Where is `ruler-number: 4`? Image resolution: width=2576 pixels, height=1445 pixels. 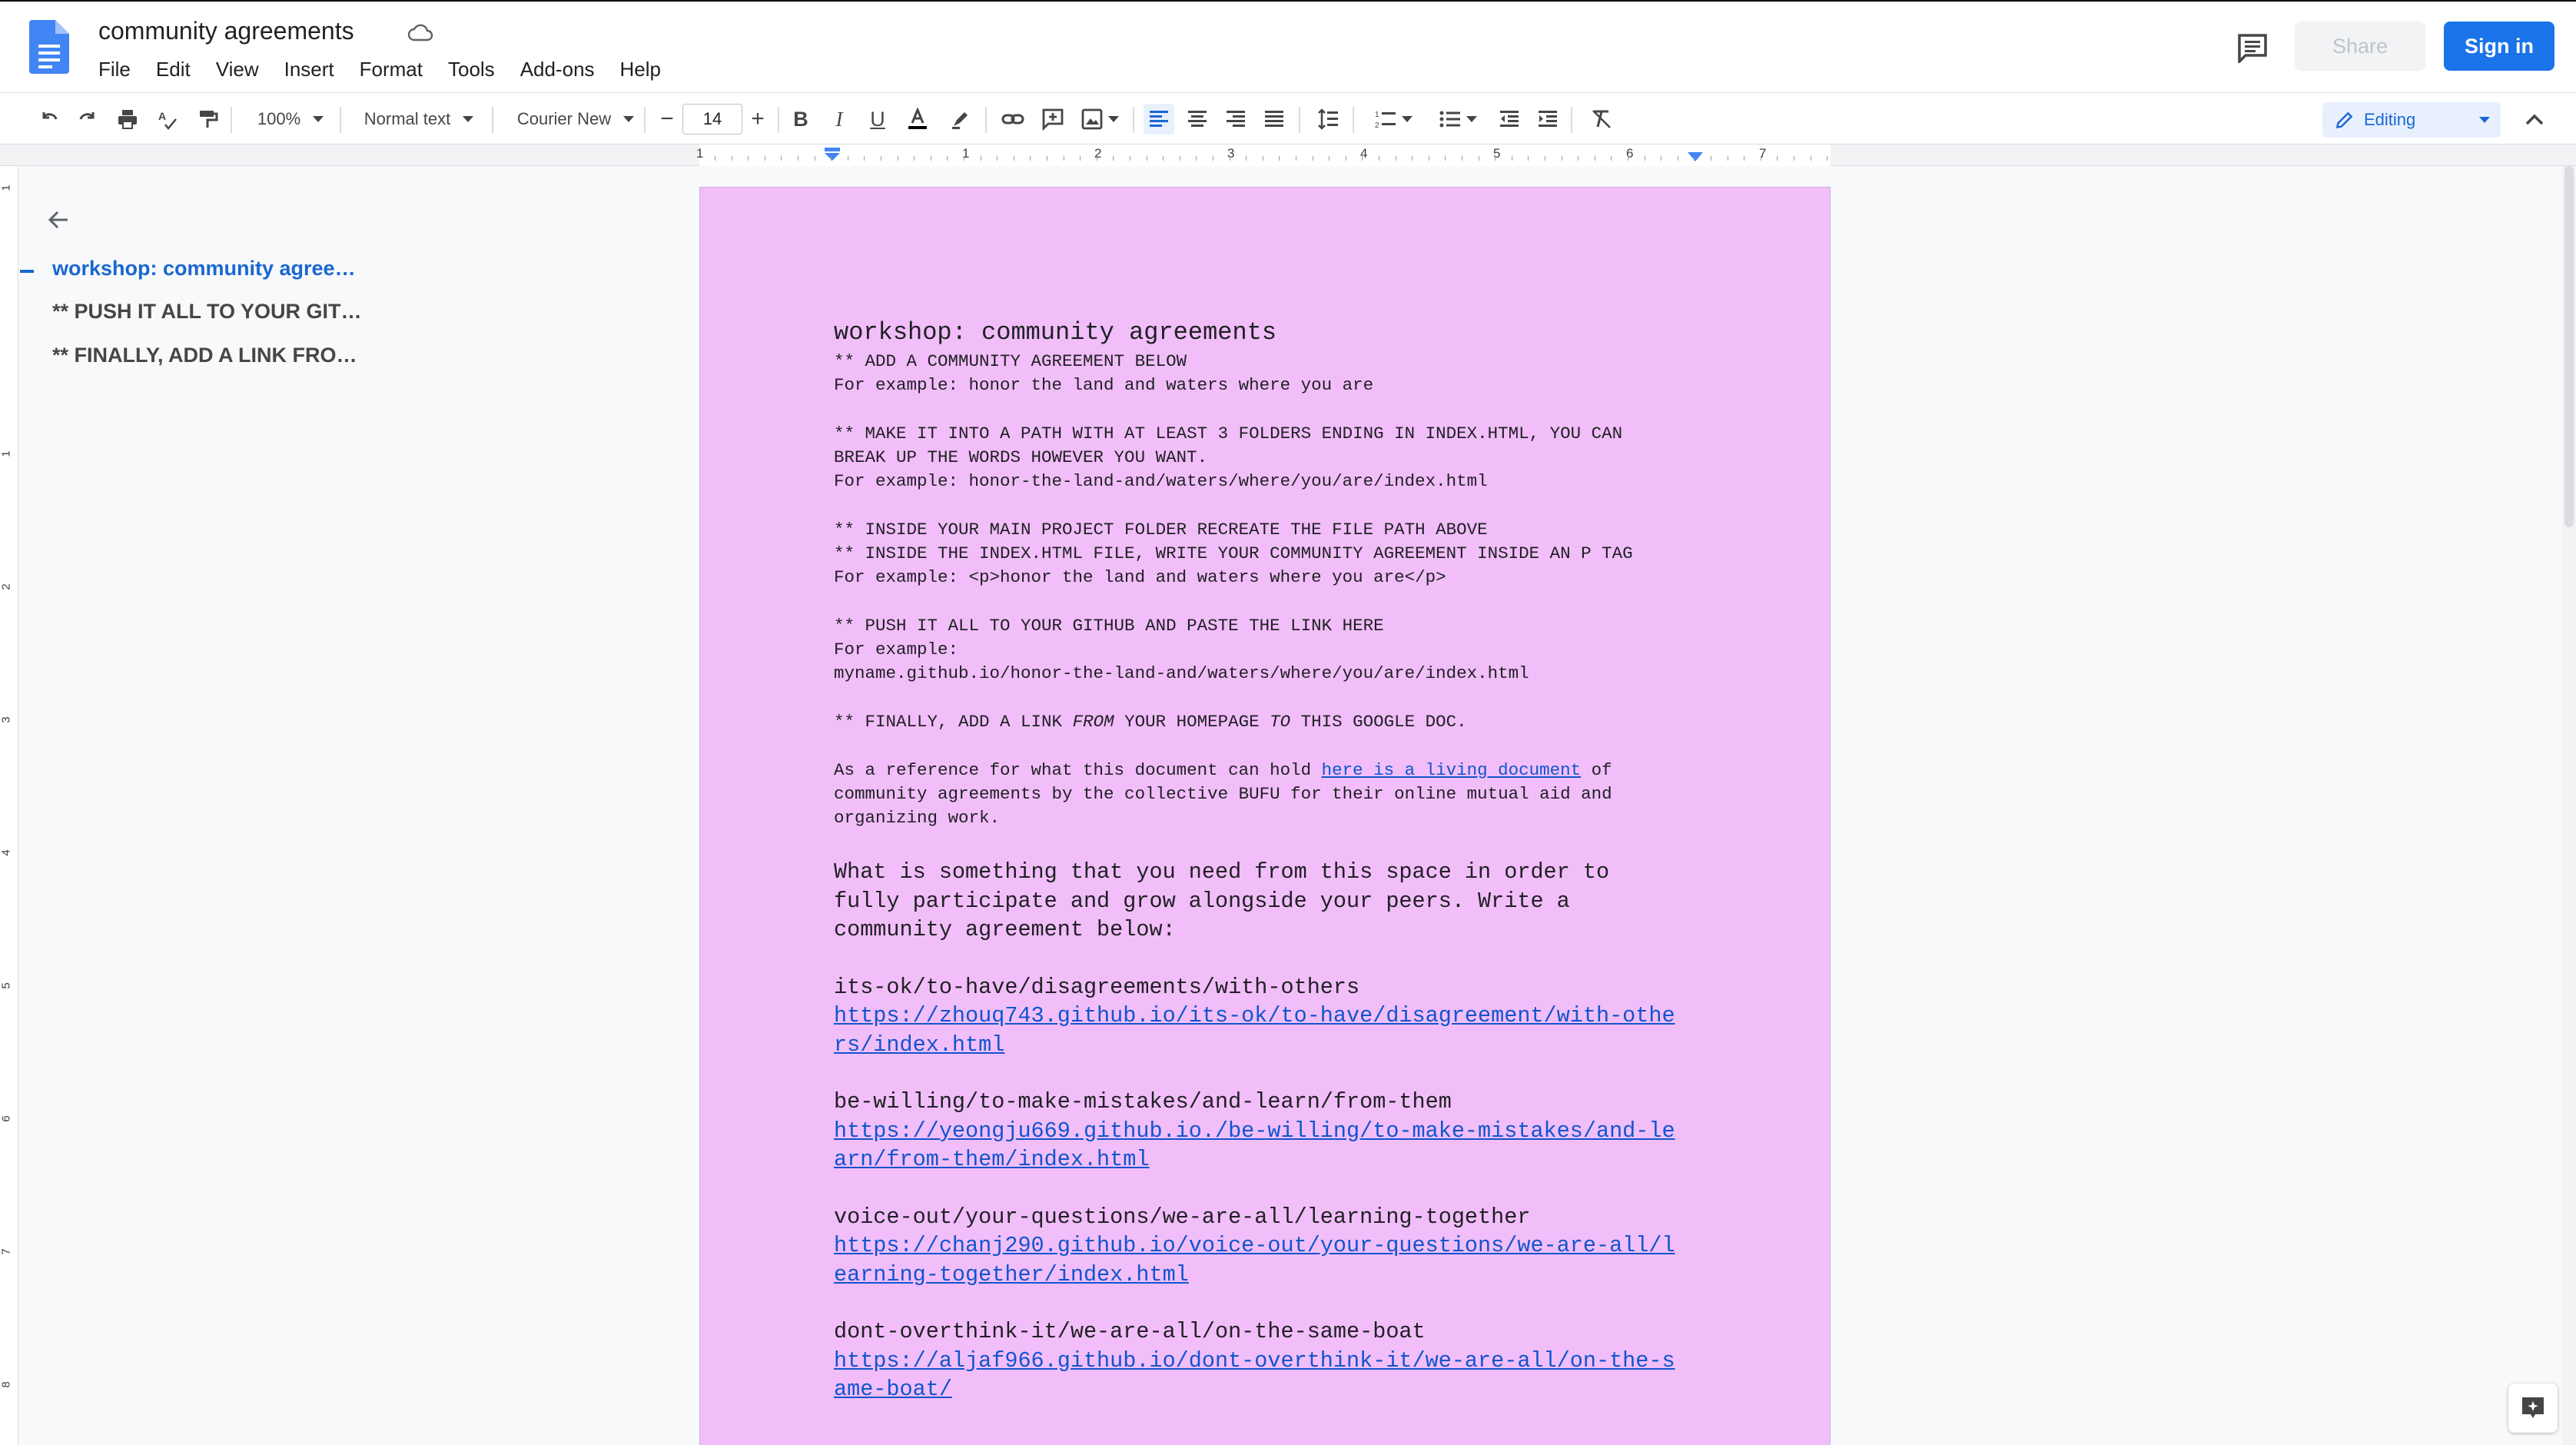
ruler-number: 4 is located at coordinates (7, 852).